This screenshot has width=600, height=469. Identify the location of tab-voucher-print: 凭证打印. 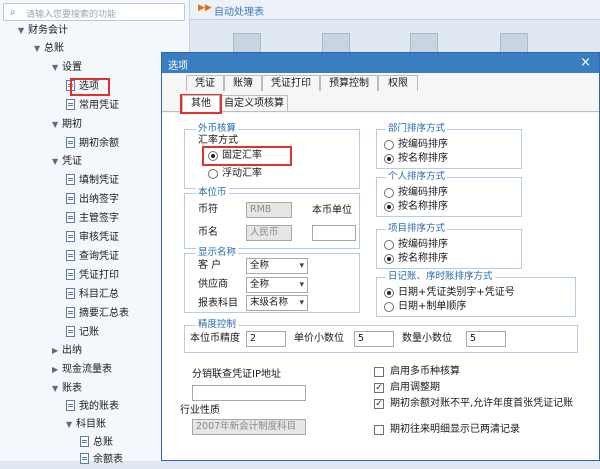
(291, 83).